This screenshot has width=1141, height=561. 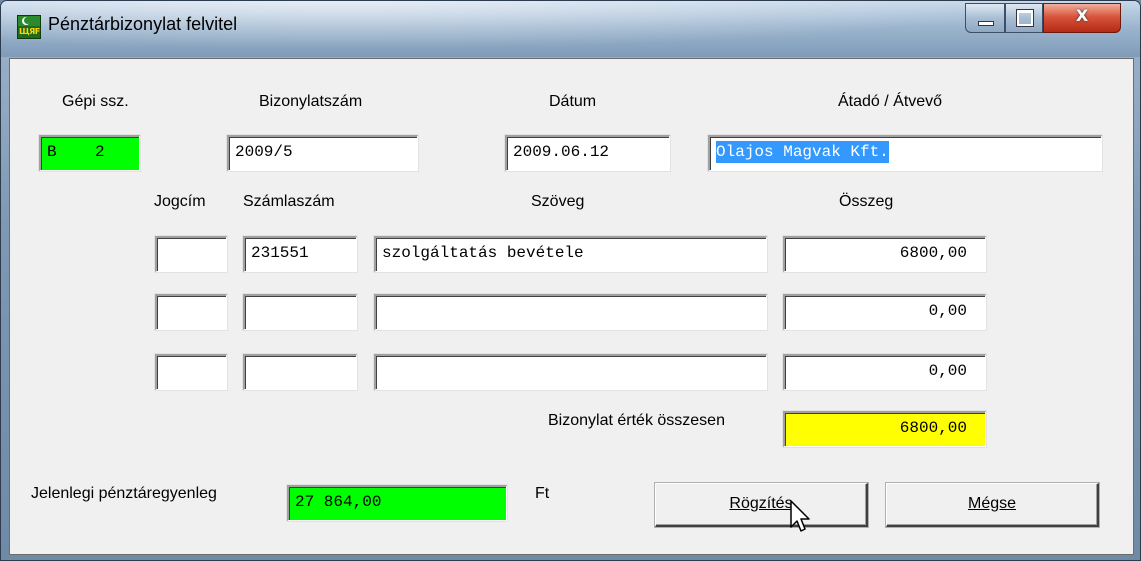 I want to click on row-2-szoveg-input, so click(x=570, y=312).